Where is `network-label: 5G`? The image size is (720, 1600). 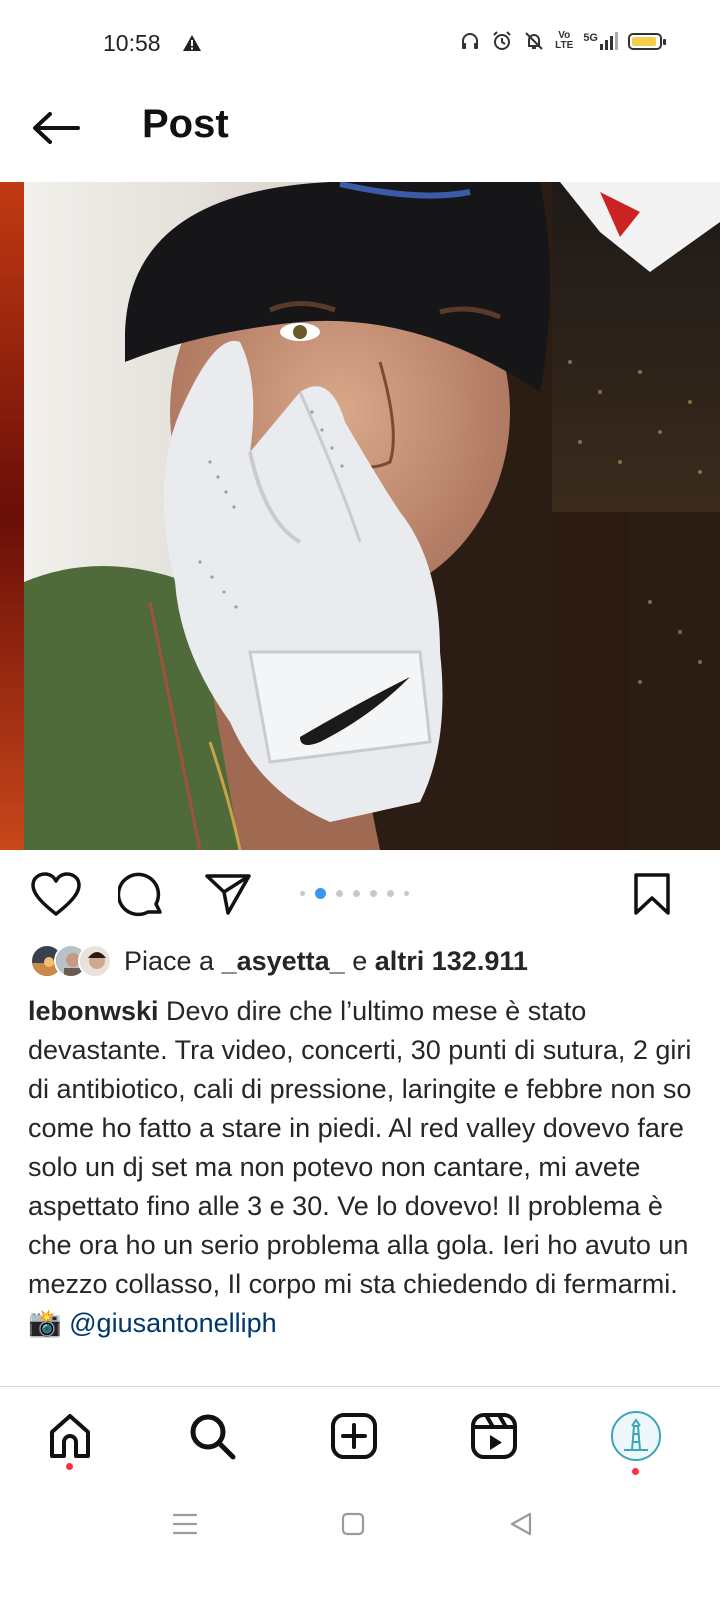 network-label: 5G is located at coordinates (590, 38).